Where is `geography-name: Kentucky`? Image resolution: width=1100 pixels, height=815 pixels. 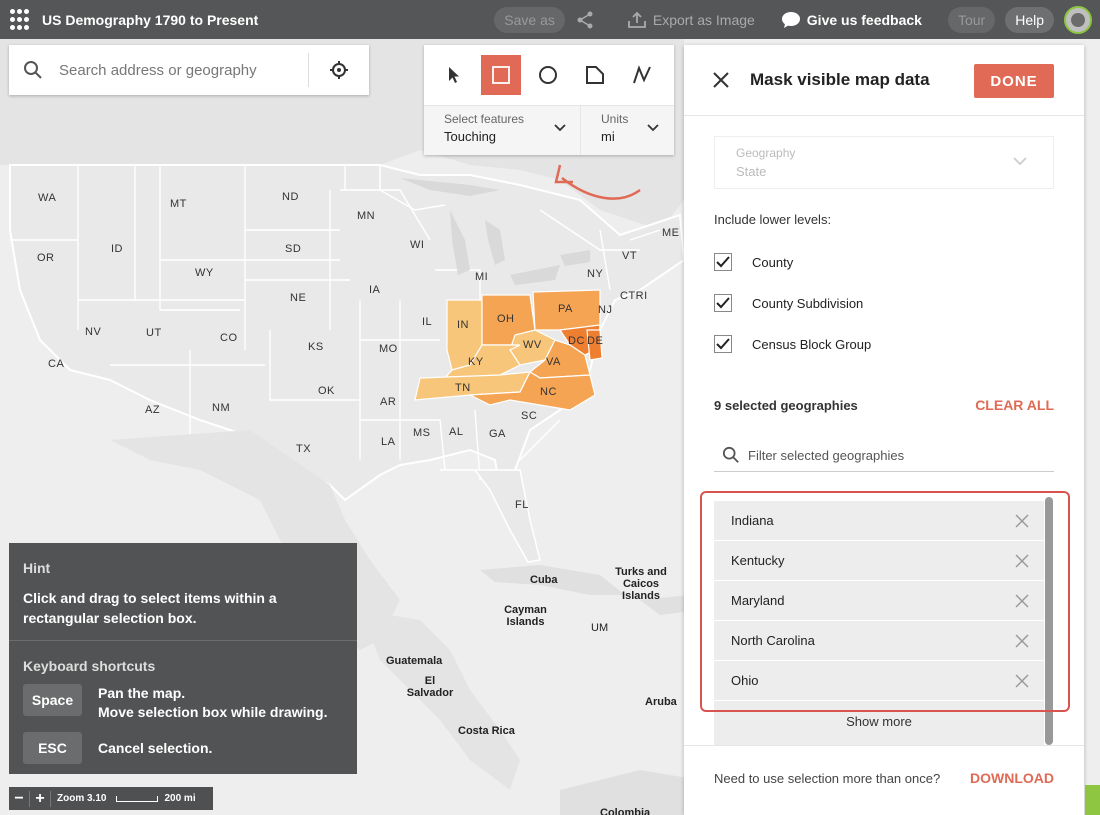
geography-name: Kentucky is located at coordinates (758, 560).